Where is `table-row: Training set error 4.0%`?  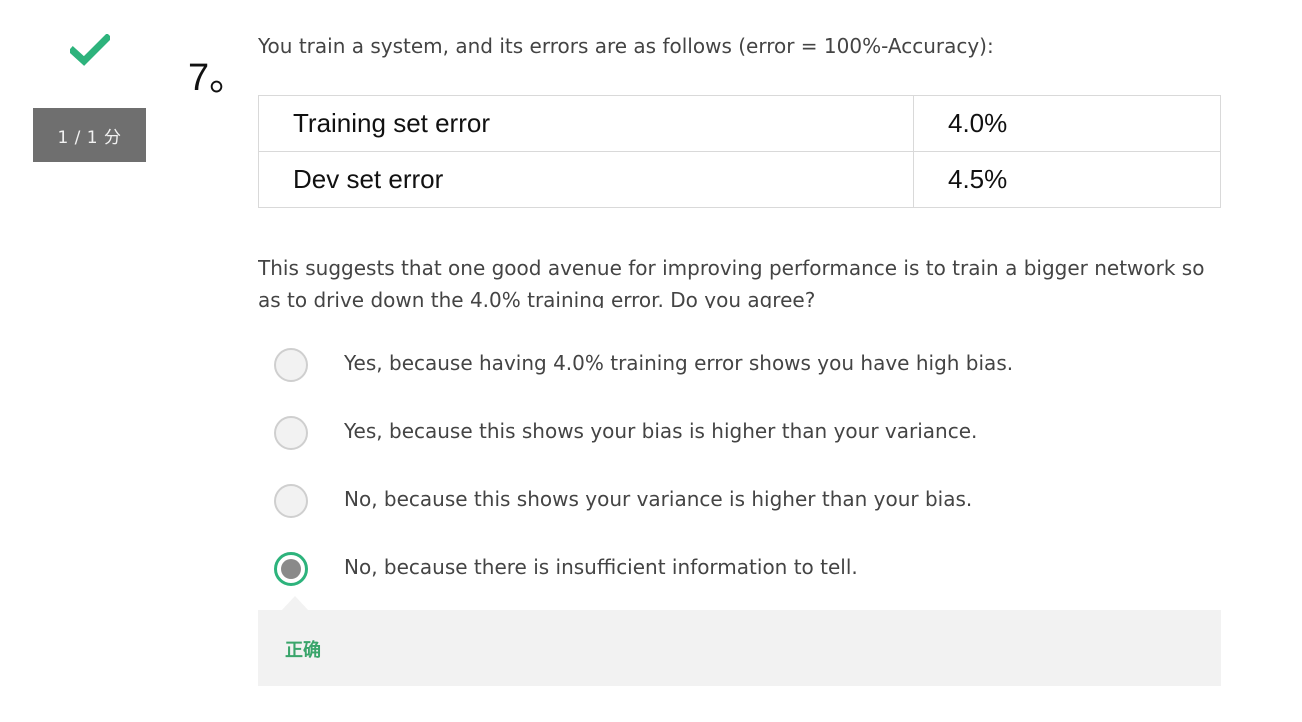 table-row: Training set error 4.0% is located at coordinates (739, 123).